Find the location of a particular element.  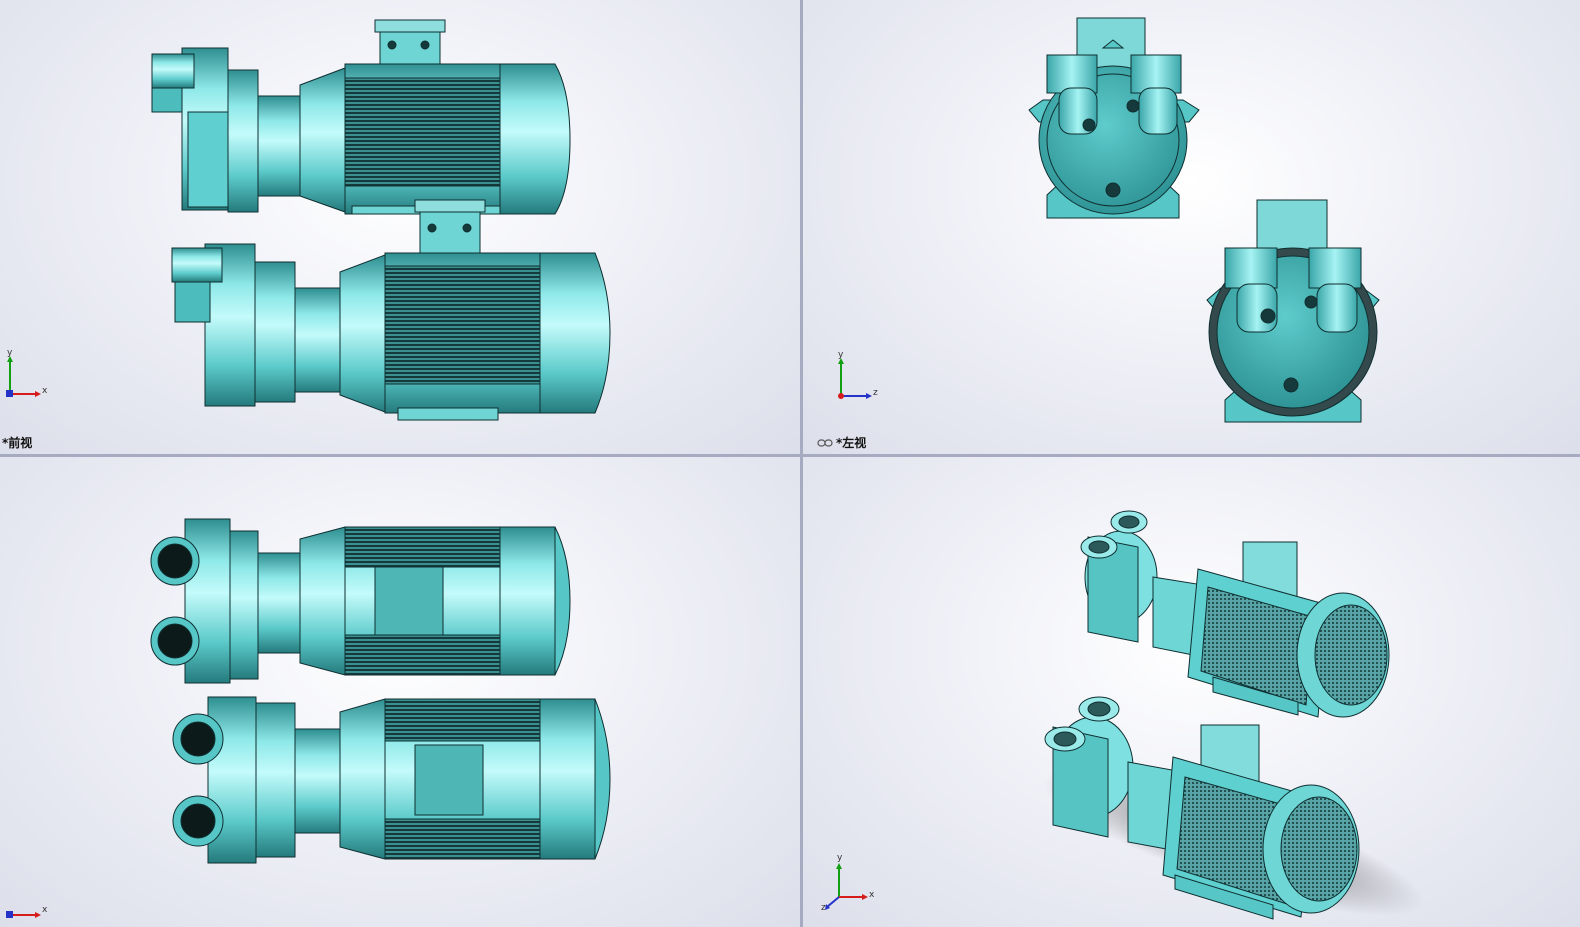

front-view-drawing is located at coordinates (381, 220).